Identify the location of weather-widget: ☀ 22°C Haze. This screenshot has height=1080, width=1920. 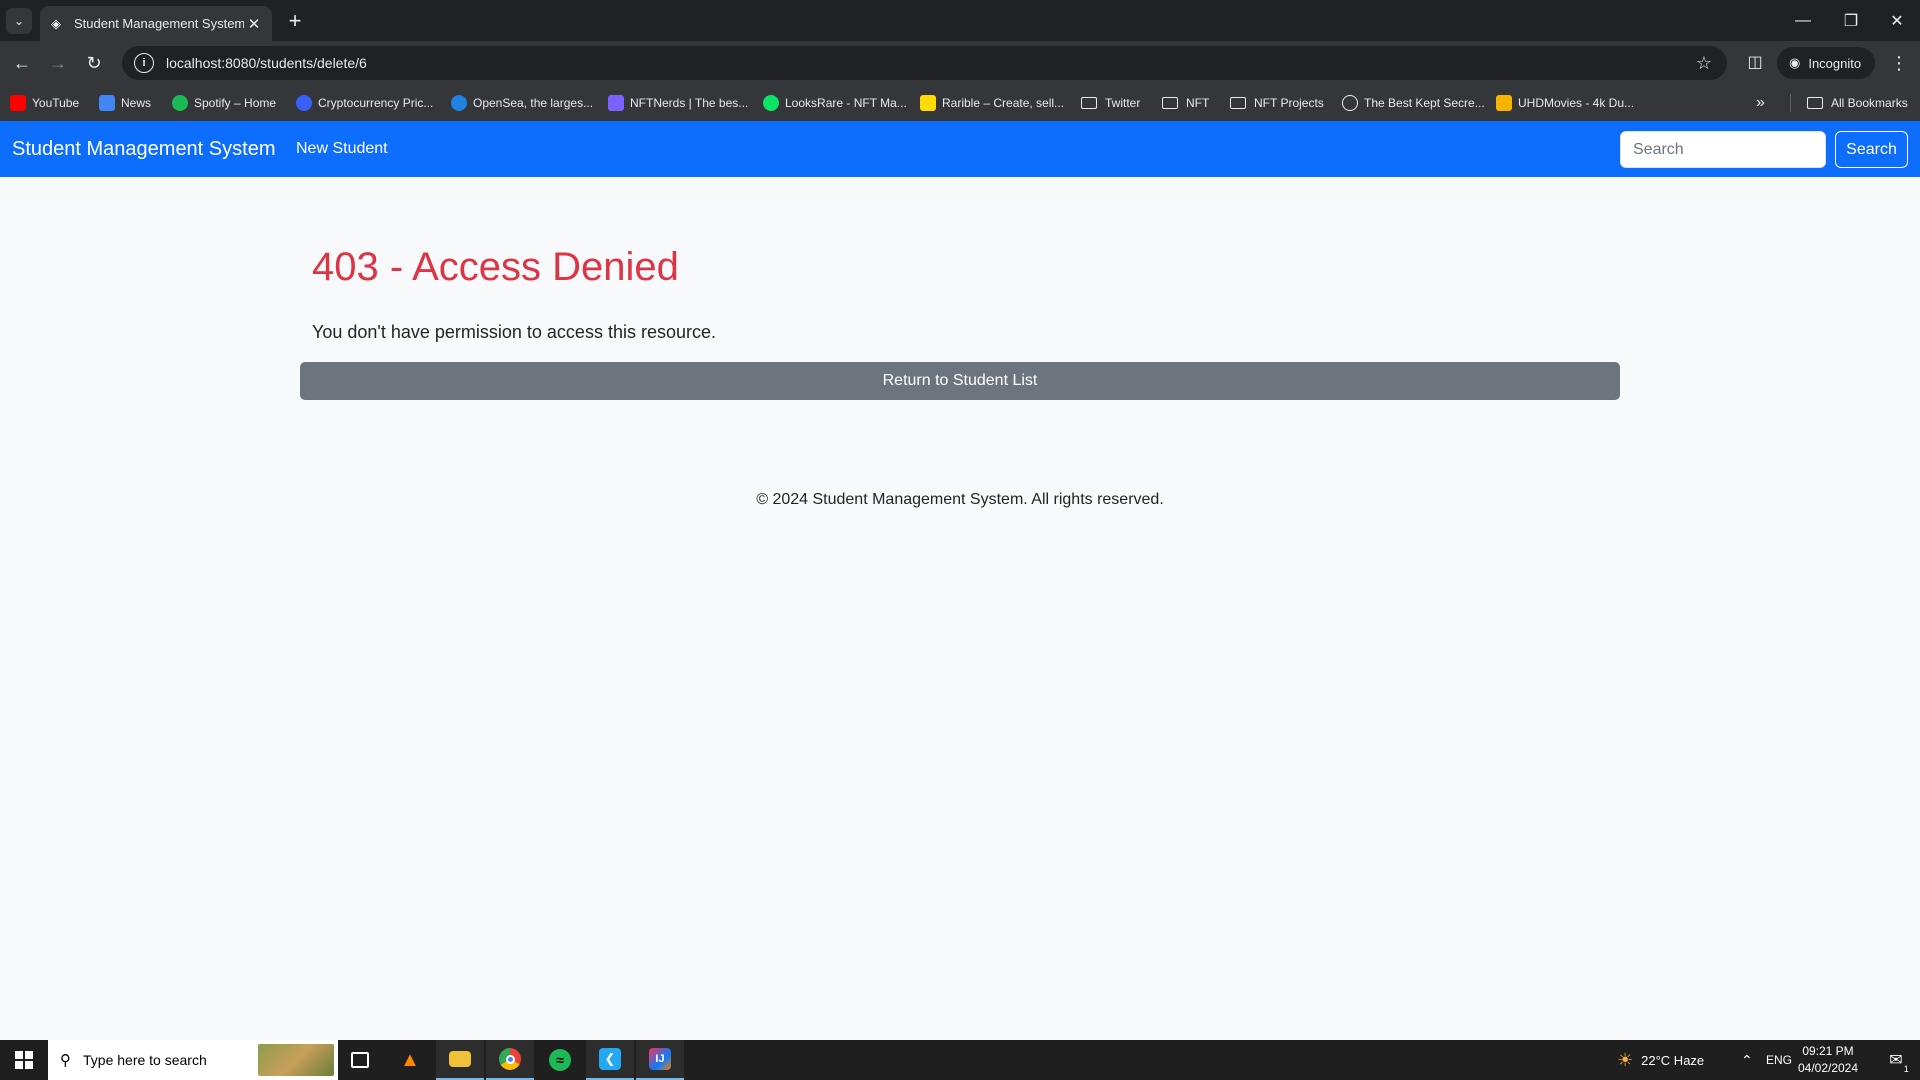
(1660, 1060).